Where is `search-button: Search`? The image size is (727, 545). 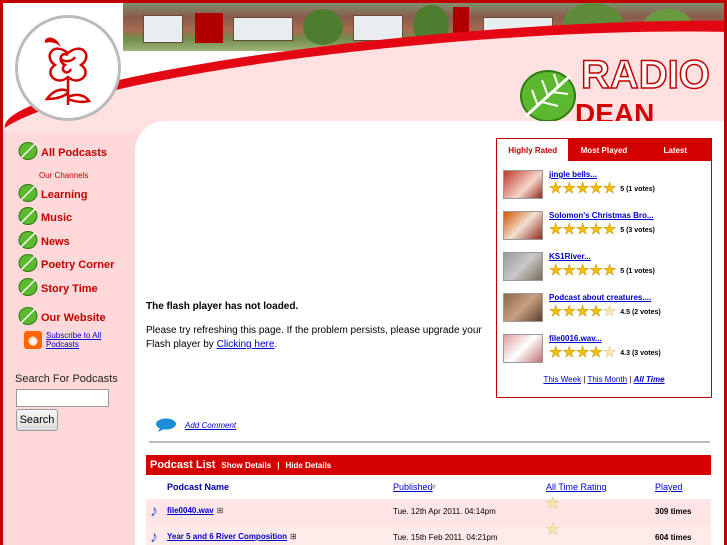 search-button: Search is located at coordinates (37, 420).